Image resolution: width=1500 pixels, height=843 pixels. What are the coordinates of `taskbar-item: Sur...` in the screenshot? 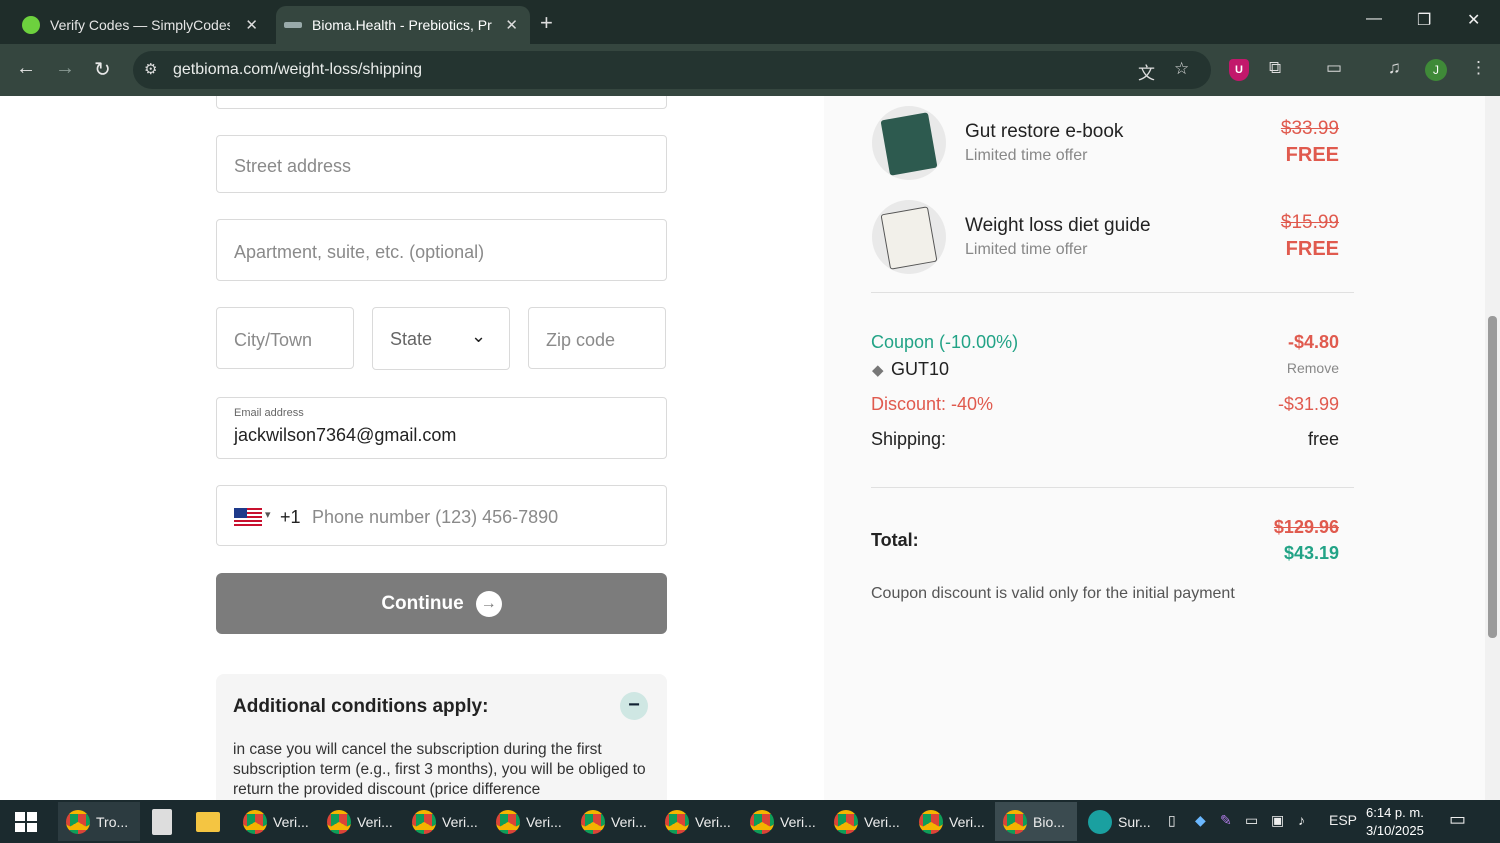 It's located at (1121, 821).